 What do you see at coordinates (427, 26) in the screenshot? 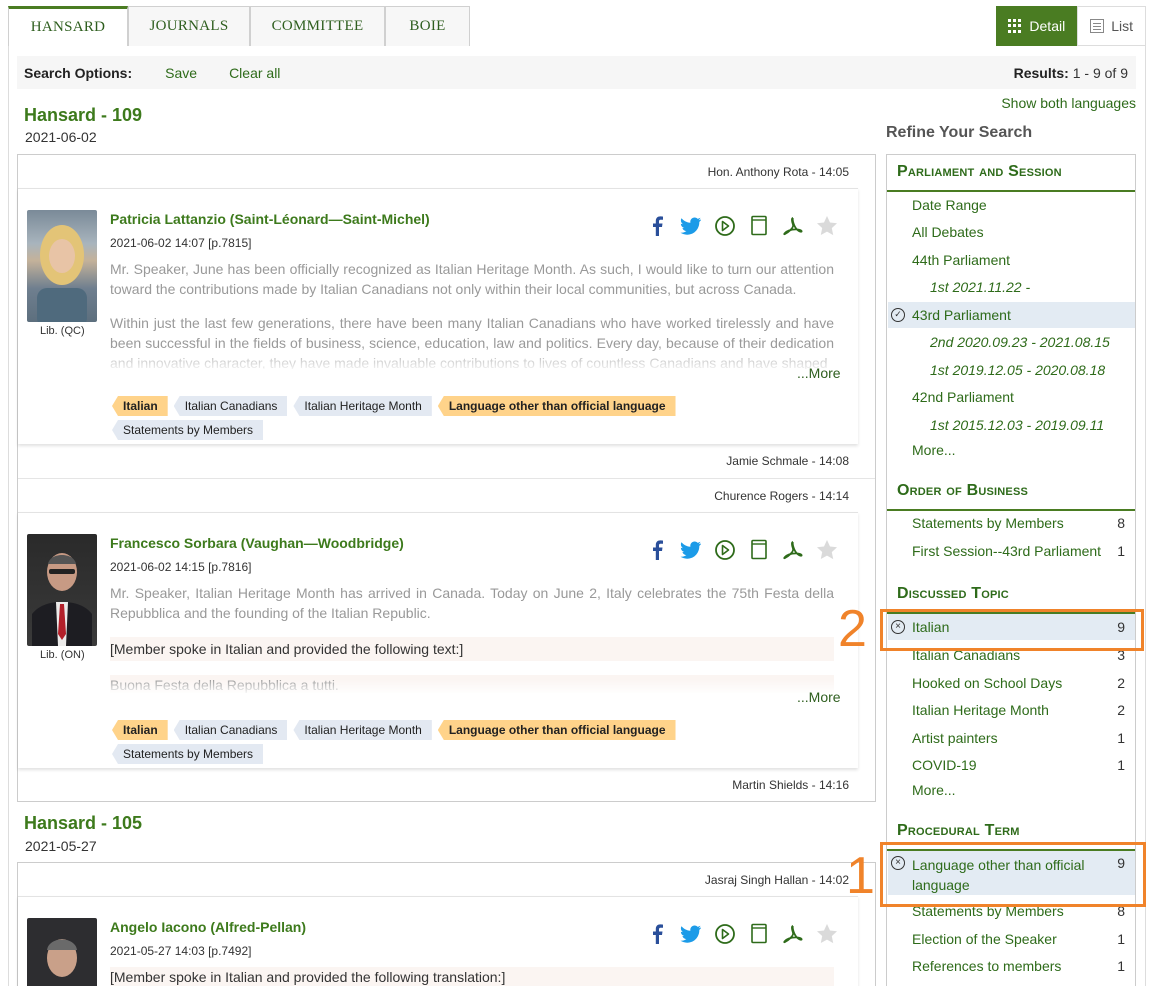
I see `tab-boie: BOIE` at bounding box center [427, 26].